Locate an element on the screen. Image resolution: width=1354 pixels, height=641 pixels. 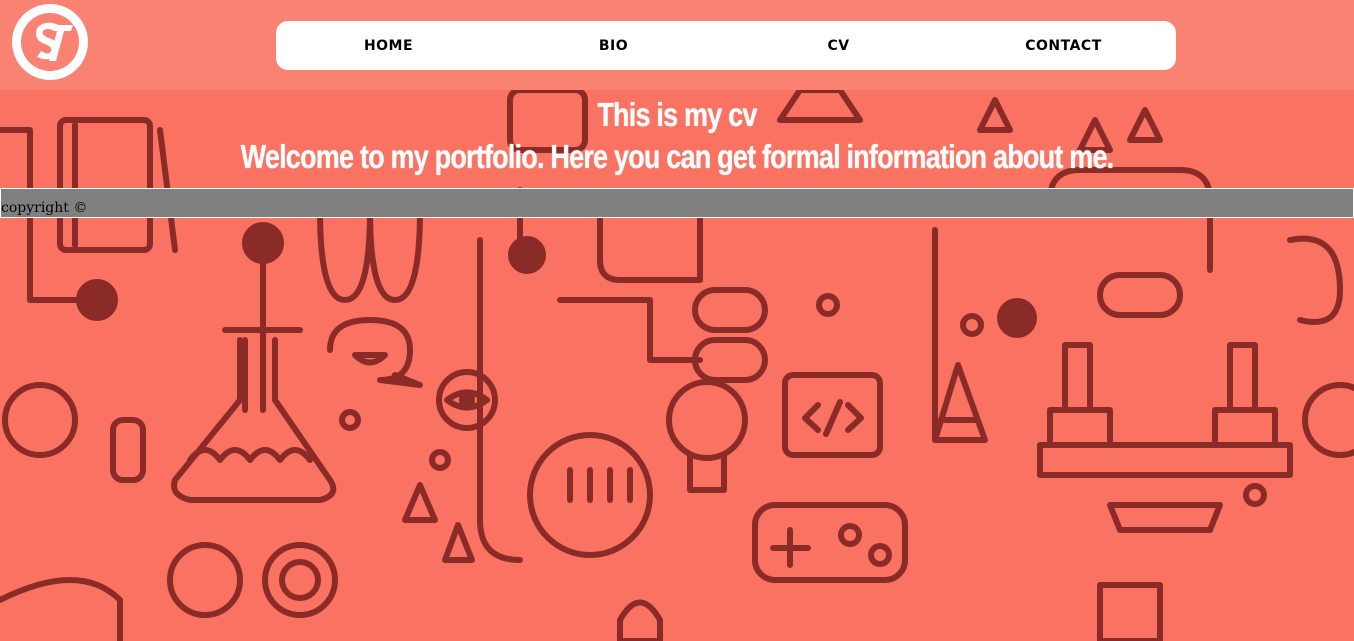
site-logo is located at coordinates (50, 42).